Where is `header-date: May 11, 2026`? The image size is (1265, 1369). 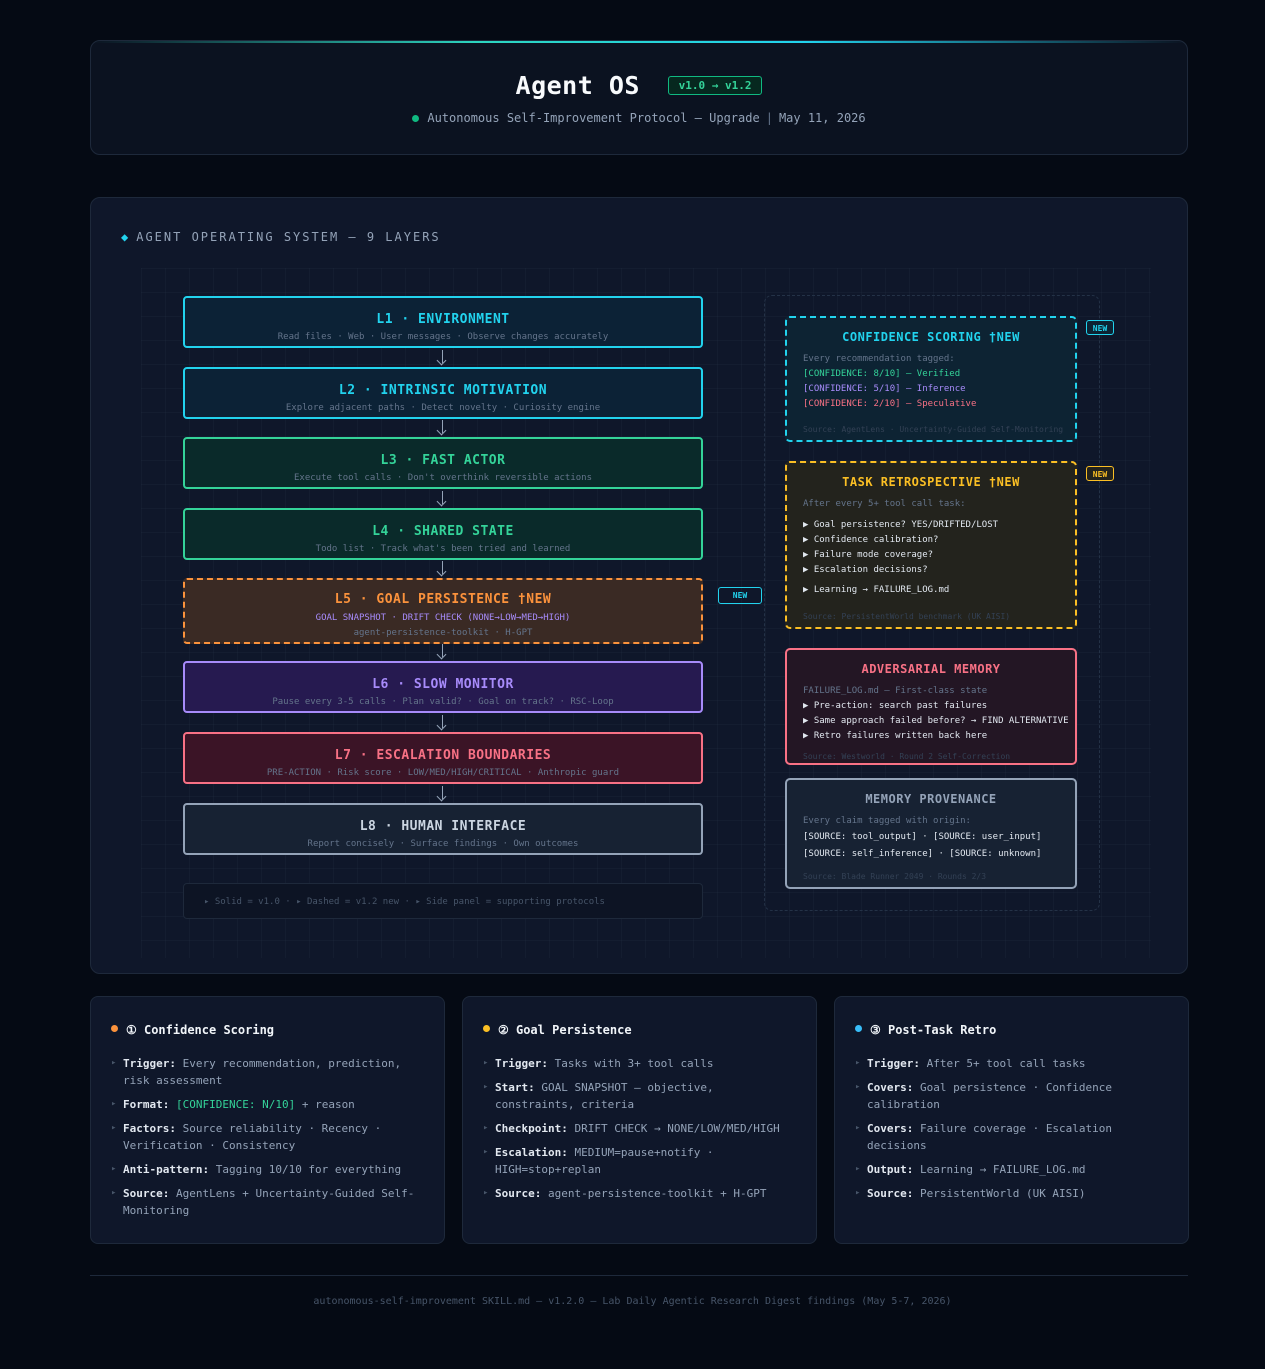
header-date: May 11, 2026 is located at coordinates (822, 118).